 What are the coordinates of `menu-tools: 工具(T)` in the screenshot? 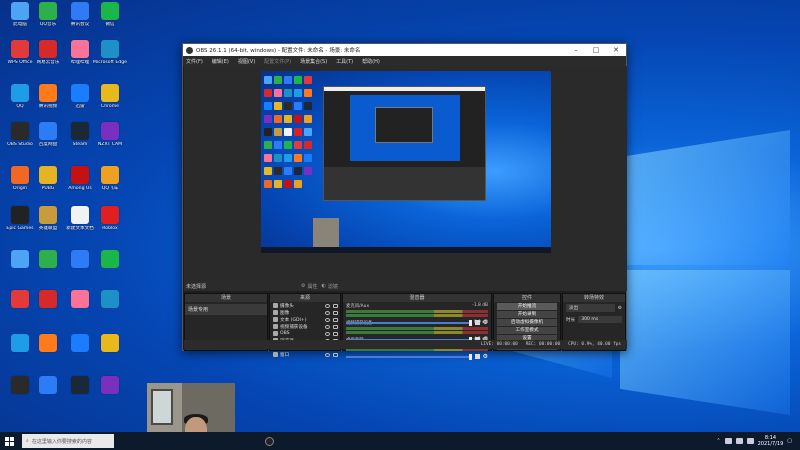 It's located at (344, 61).